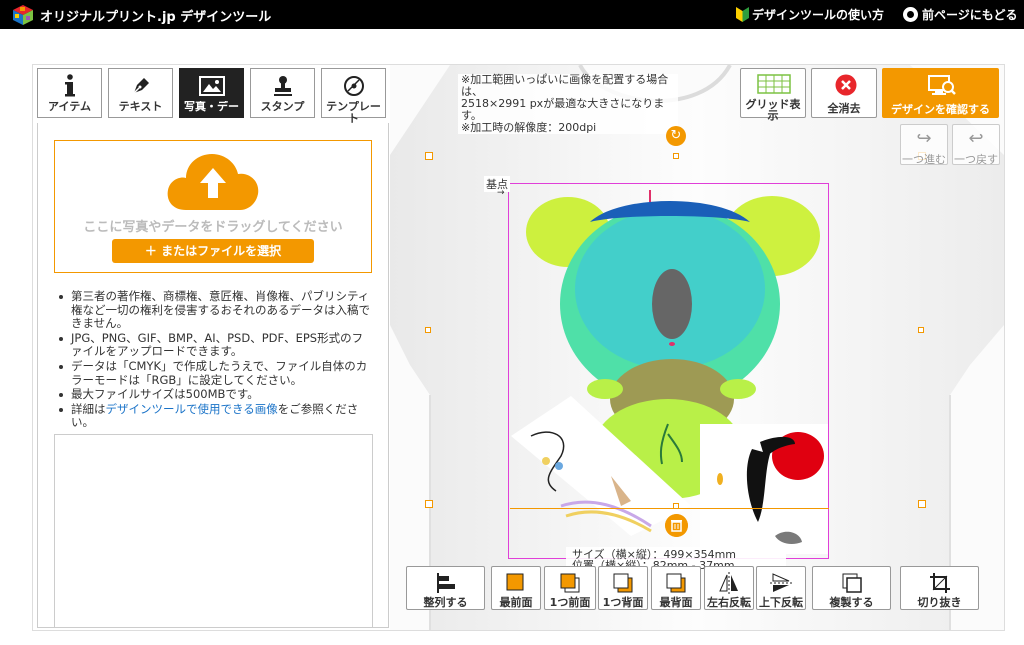 Image resolution: width=1024 pixels, height=645 pixels. Describe the element at coordinates (729, 602) in the screenshot. I see `flip-horizontal-label: 左右反転` at that location.